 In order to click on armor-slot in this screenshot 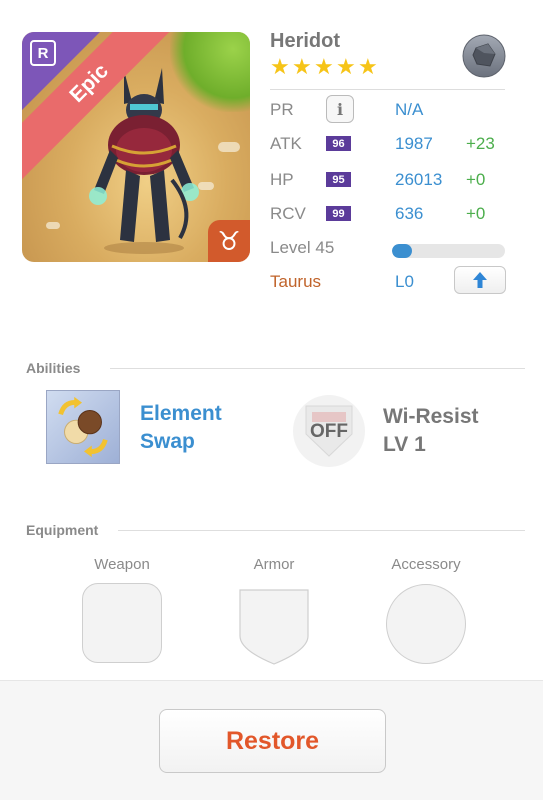, I will do `click(274, 625)`.